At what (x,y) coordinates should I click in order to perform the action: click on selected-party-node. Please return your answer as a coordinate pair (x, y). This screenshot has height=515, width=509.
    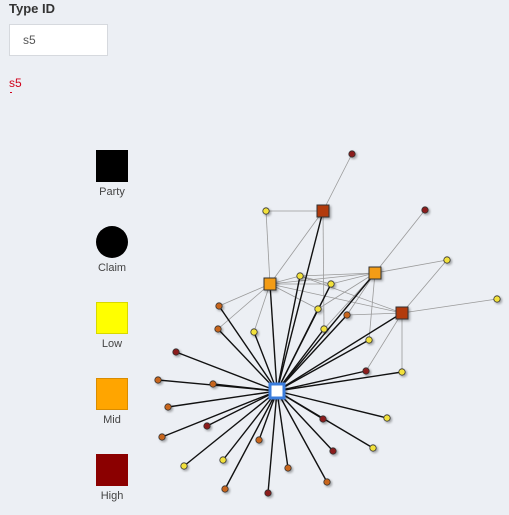
    Looking at the image, I should click on (277, 391).